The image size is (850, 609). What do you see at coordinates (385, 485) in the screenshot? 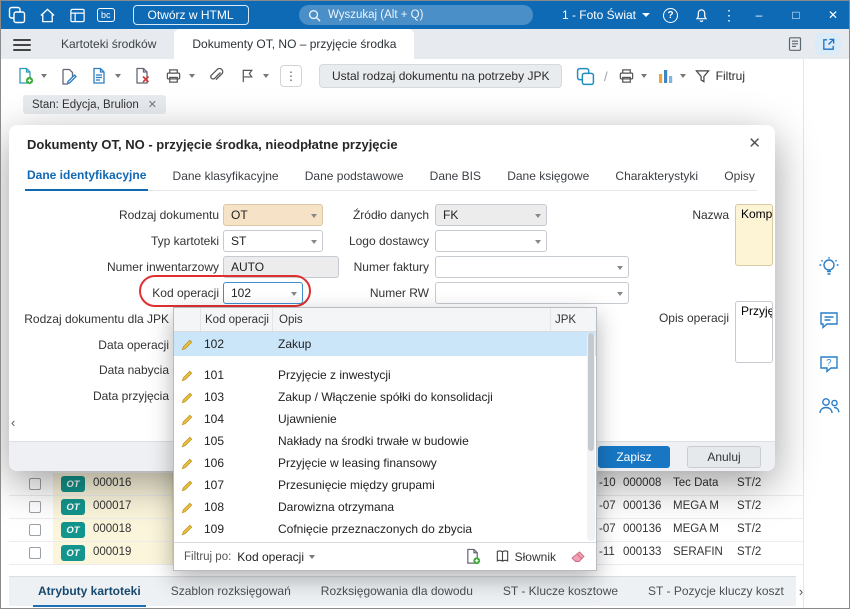
I see `dropdown-row: 107 Przesunięcie między grupami` at bounding box center [385, 485].